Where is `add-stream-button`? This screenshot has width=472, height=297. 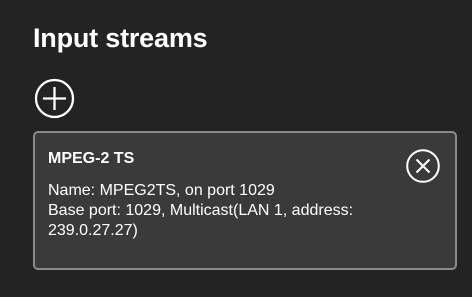 add-stream-button is located at coordinates (54, 98).